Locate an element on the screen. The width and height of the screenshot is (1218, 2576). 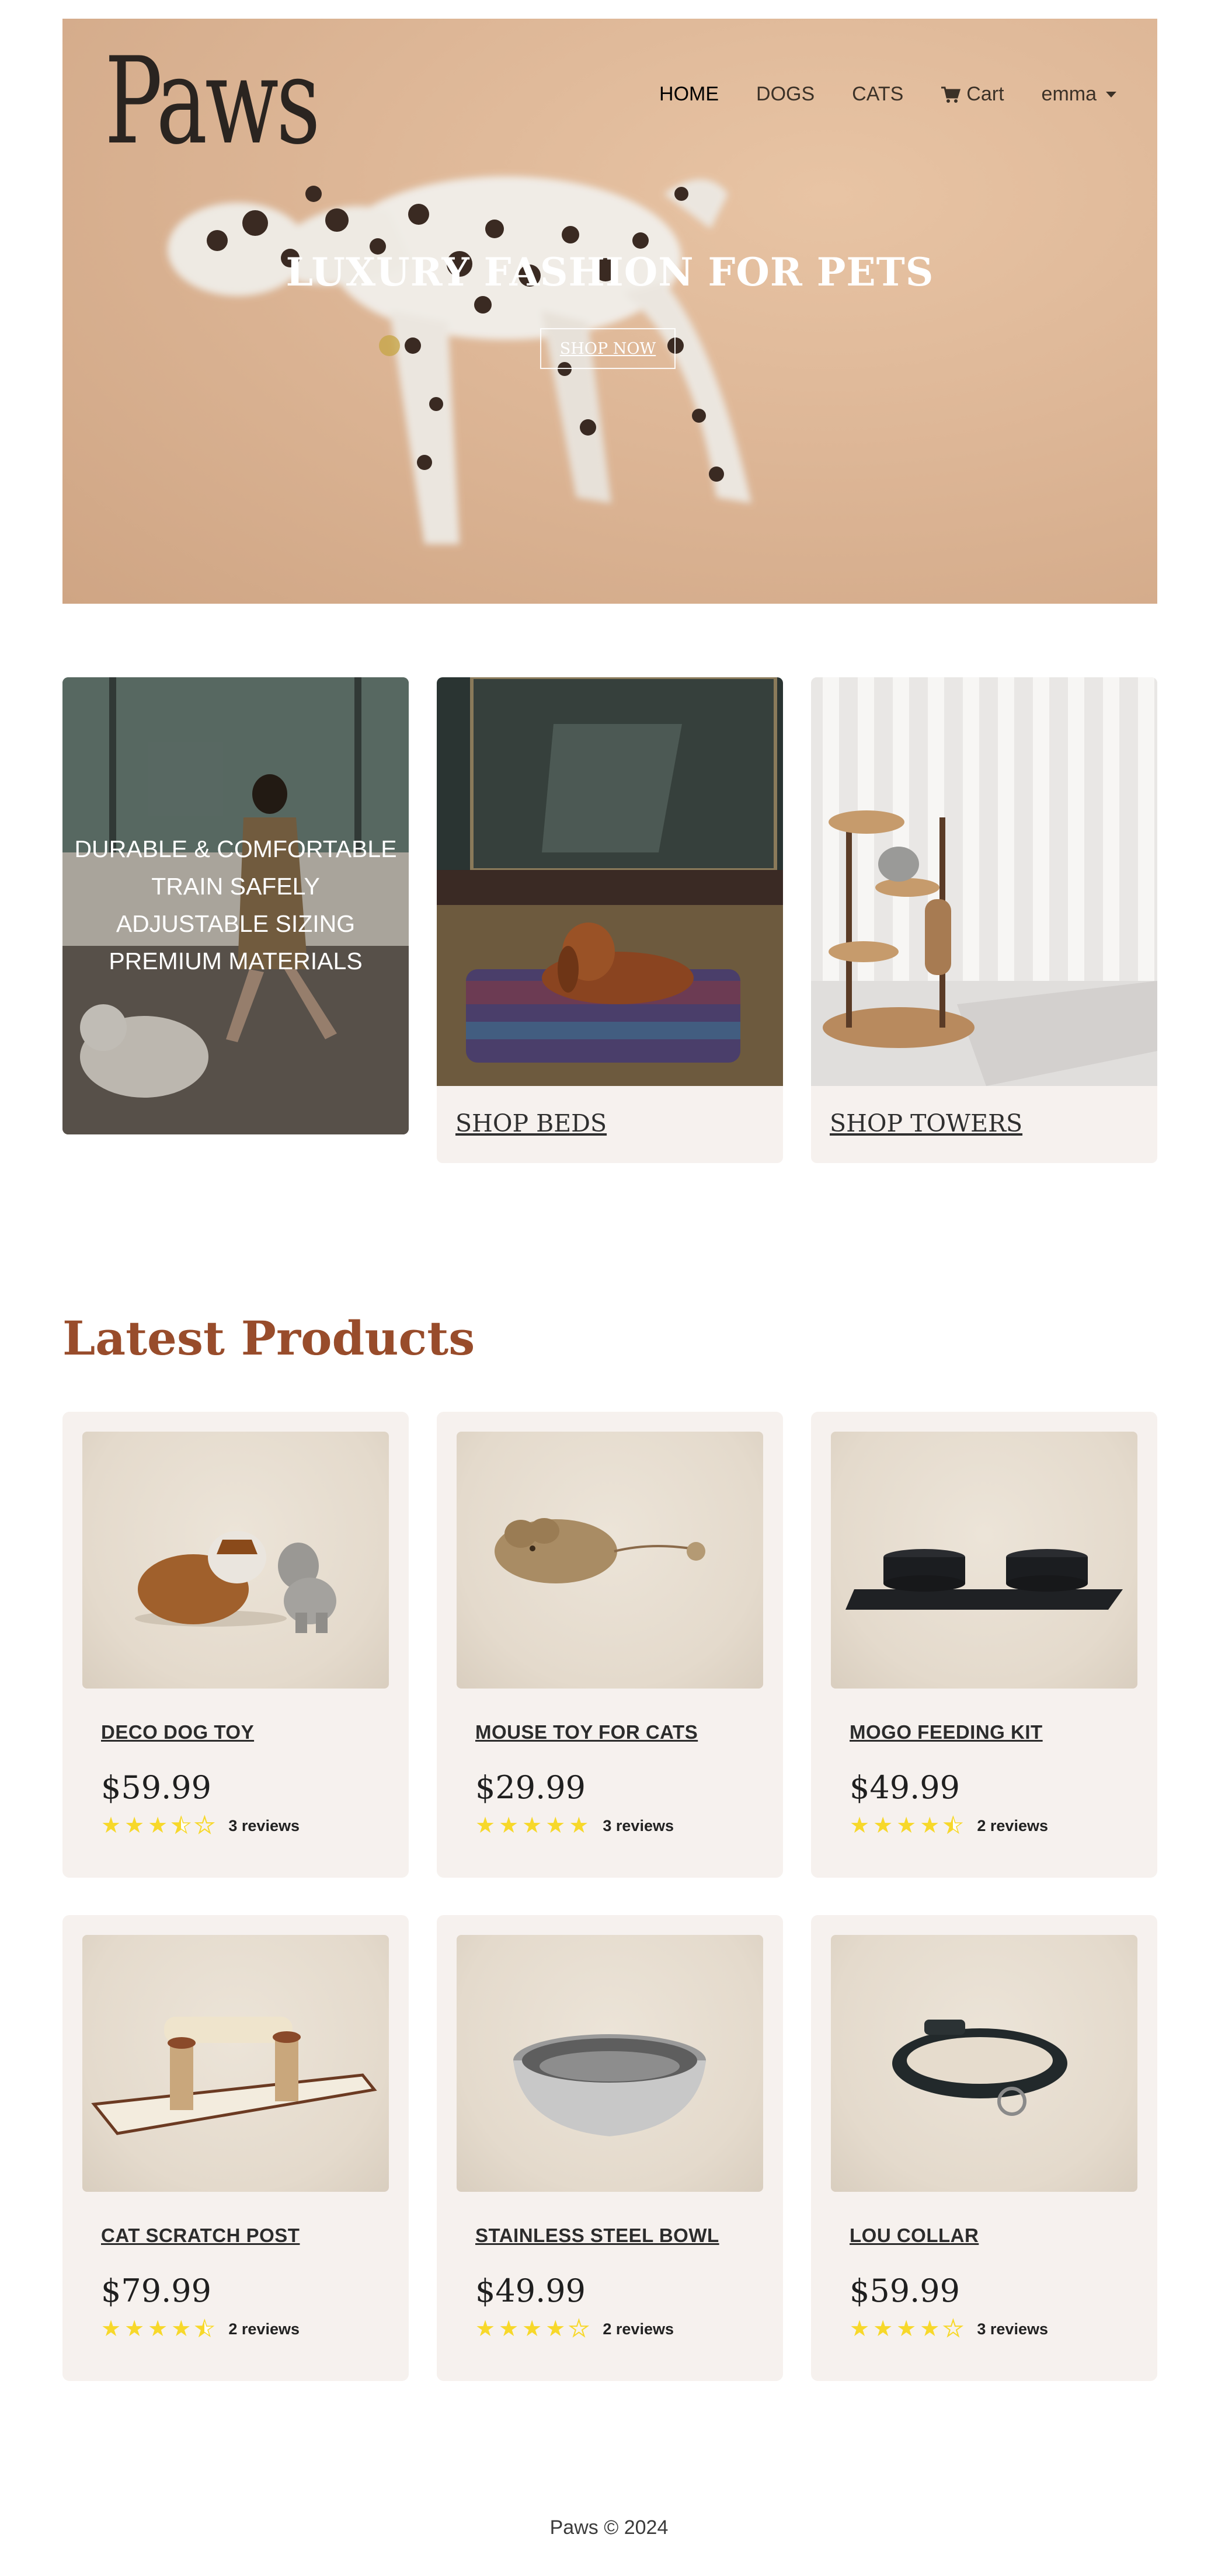
product-name-link: MOUSE TOY FOR CATS is located at coordinates (586, 1732).